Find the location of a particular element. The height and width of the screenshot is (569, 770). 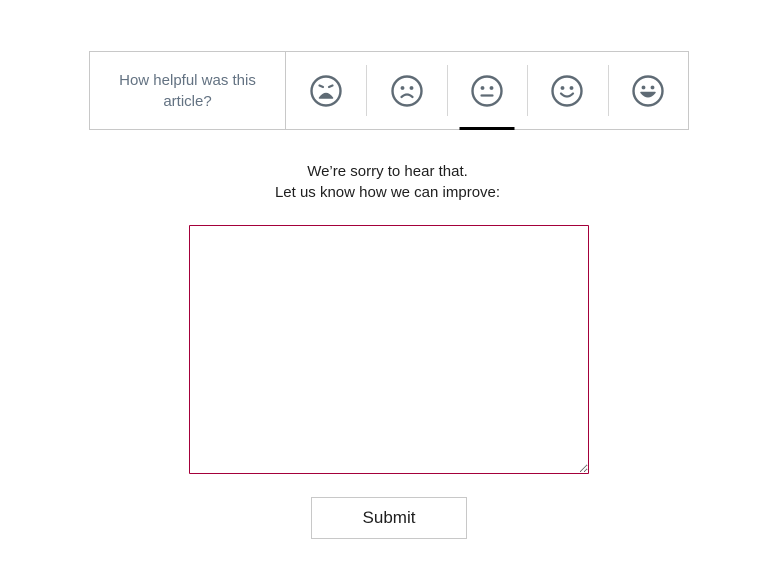

feedback-prompt-line2: Let us know how we can improve: is located at coordinates (387, 192).